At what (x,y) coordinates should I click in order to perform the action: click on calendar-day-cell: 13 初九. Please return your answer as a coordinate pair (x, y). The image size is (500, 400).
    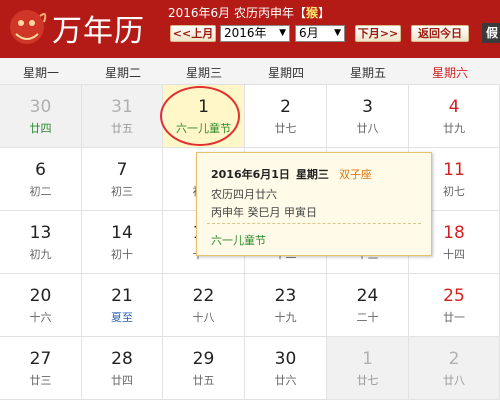
    Looking at the image, I should click on (41, 242).